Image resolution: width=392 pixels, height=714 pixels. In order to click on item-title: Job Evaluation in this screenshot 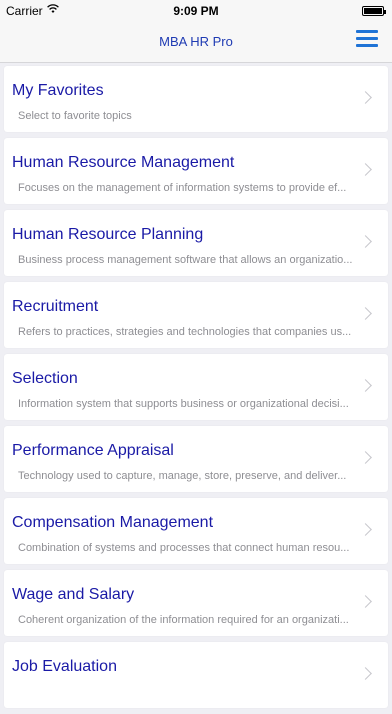, I will do `click(64, 666)`.